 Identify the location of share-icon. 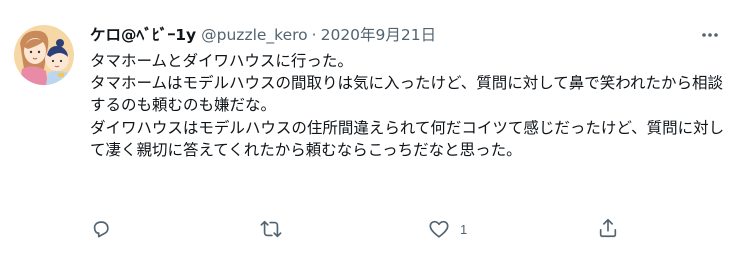
(608, 228).